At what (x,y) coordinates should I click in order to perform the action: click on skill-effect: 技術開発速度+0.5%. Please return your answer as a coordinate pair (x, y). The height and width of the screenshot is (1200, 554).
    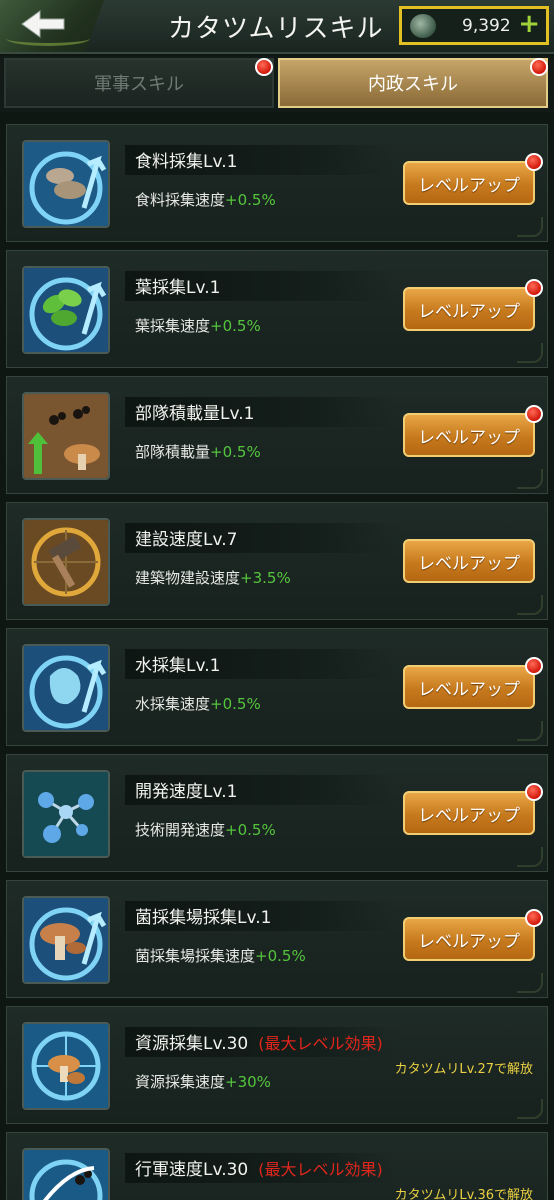
    Looking at the image, I should click on (205, 829).